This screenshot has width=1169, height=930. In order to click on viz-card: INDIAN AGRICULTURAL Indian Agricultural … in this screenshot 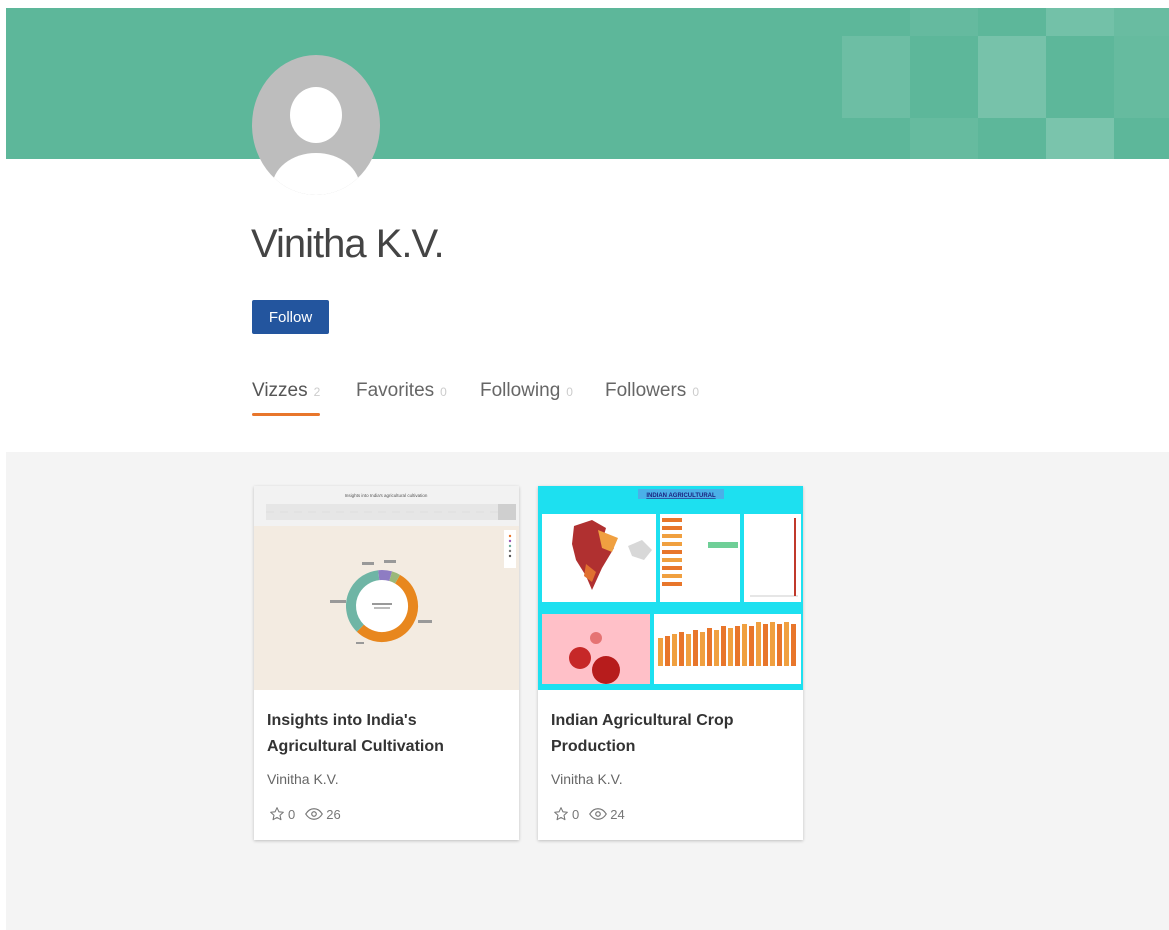, I will do `click(670, 663)`.